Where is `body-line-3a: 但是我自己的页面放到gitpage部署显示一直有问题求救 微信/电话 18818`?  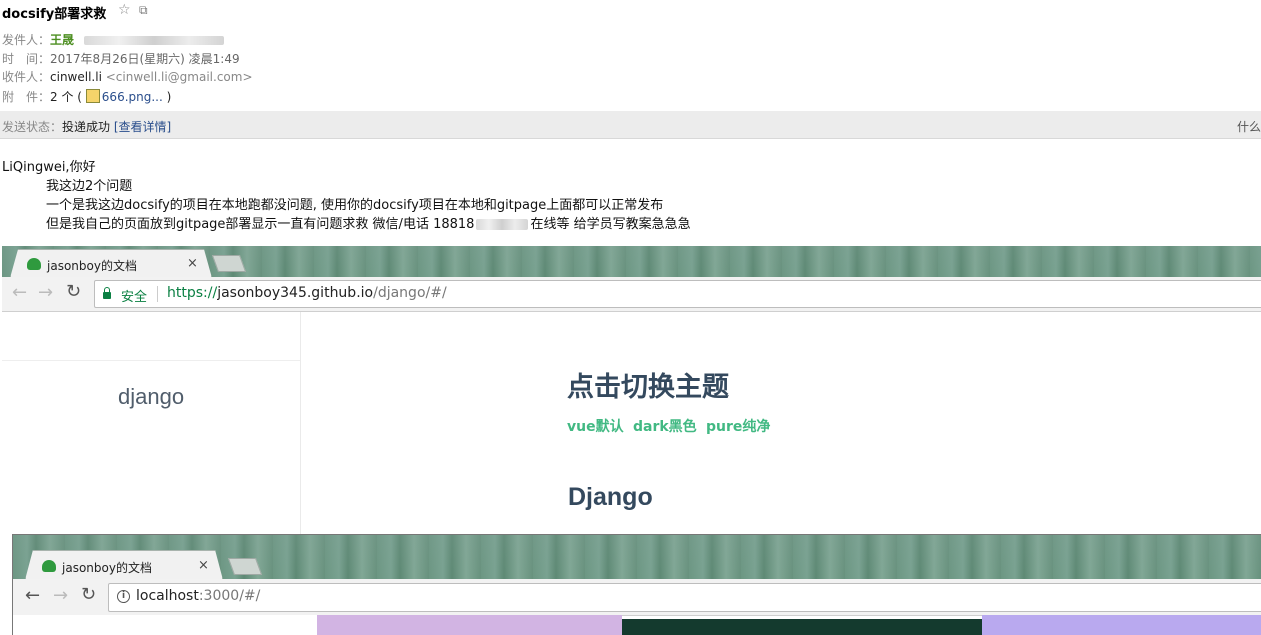
body-line-3a: 但是我自己的页面放到gitpage部署显示一直有问题求救 微信/电话 18818 is located at coordinates (260, 224).